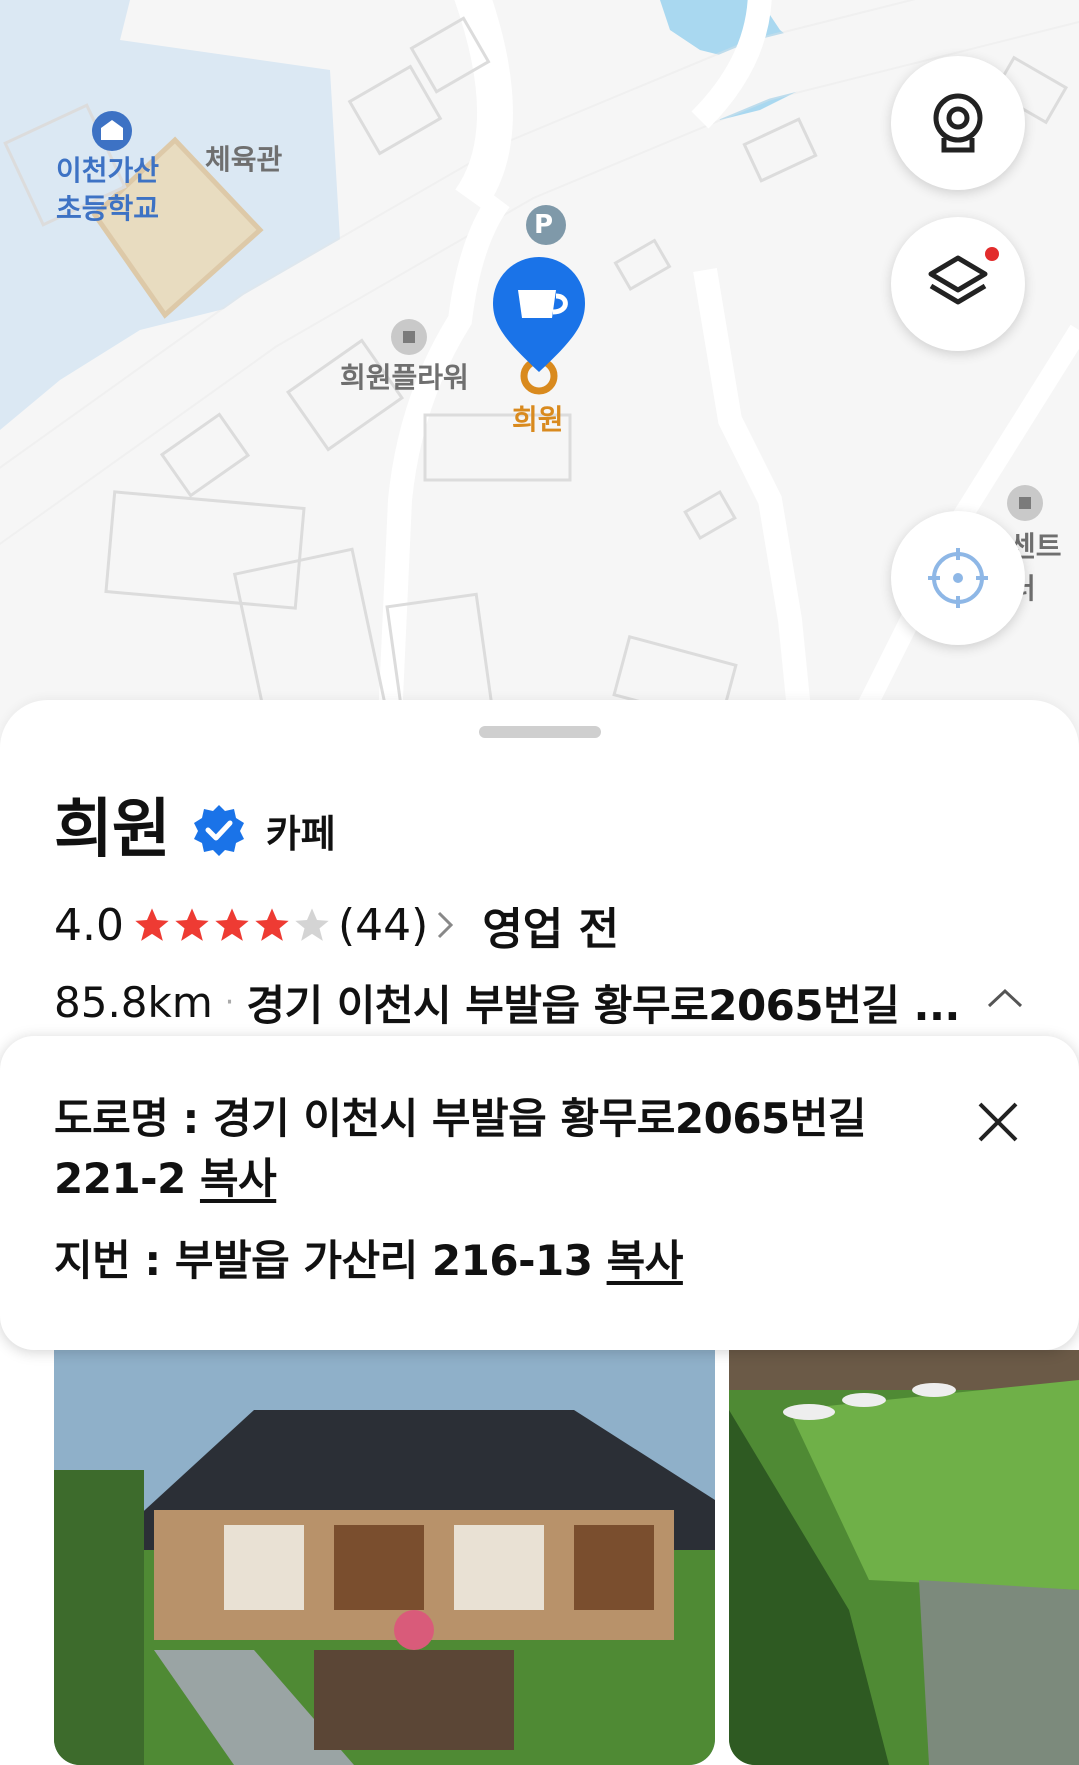 The height and width of the screenshot is (1765, 1079). I want to click on locate-icon, so click(958, 578).